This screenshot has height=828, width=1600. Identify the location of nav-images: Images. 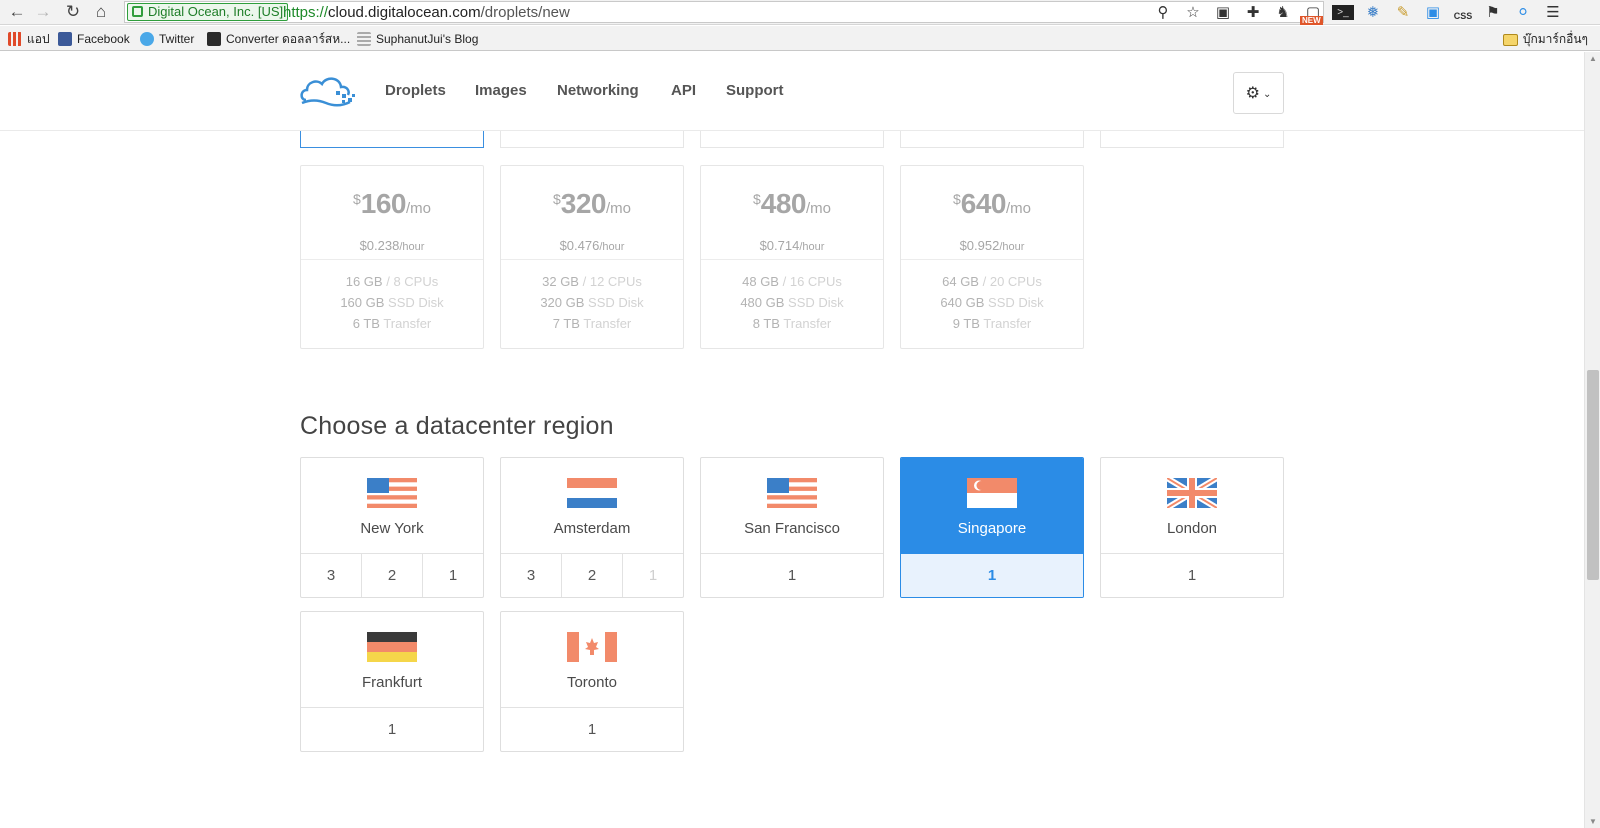
(501, 90).